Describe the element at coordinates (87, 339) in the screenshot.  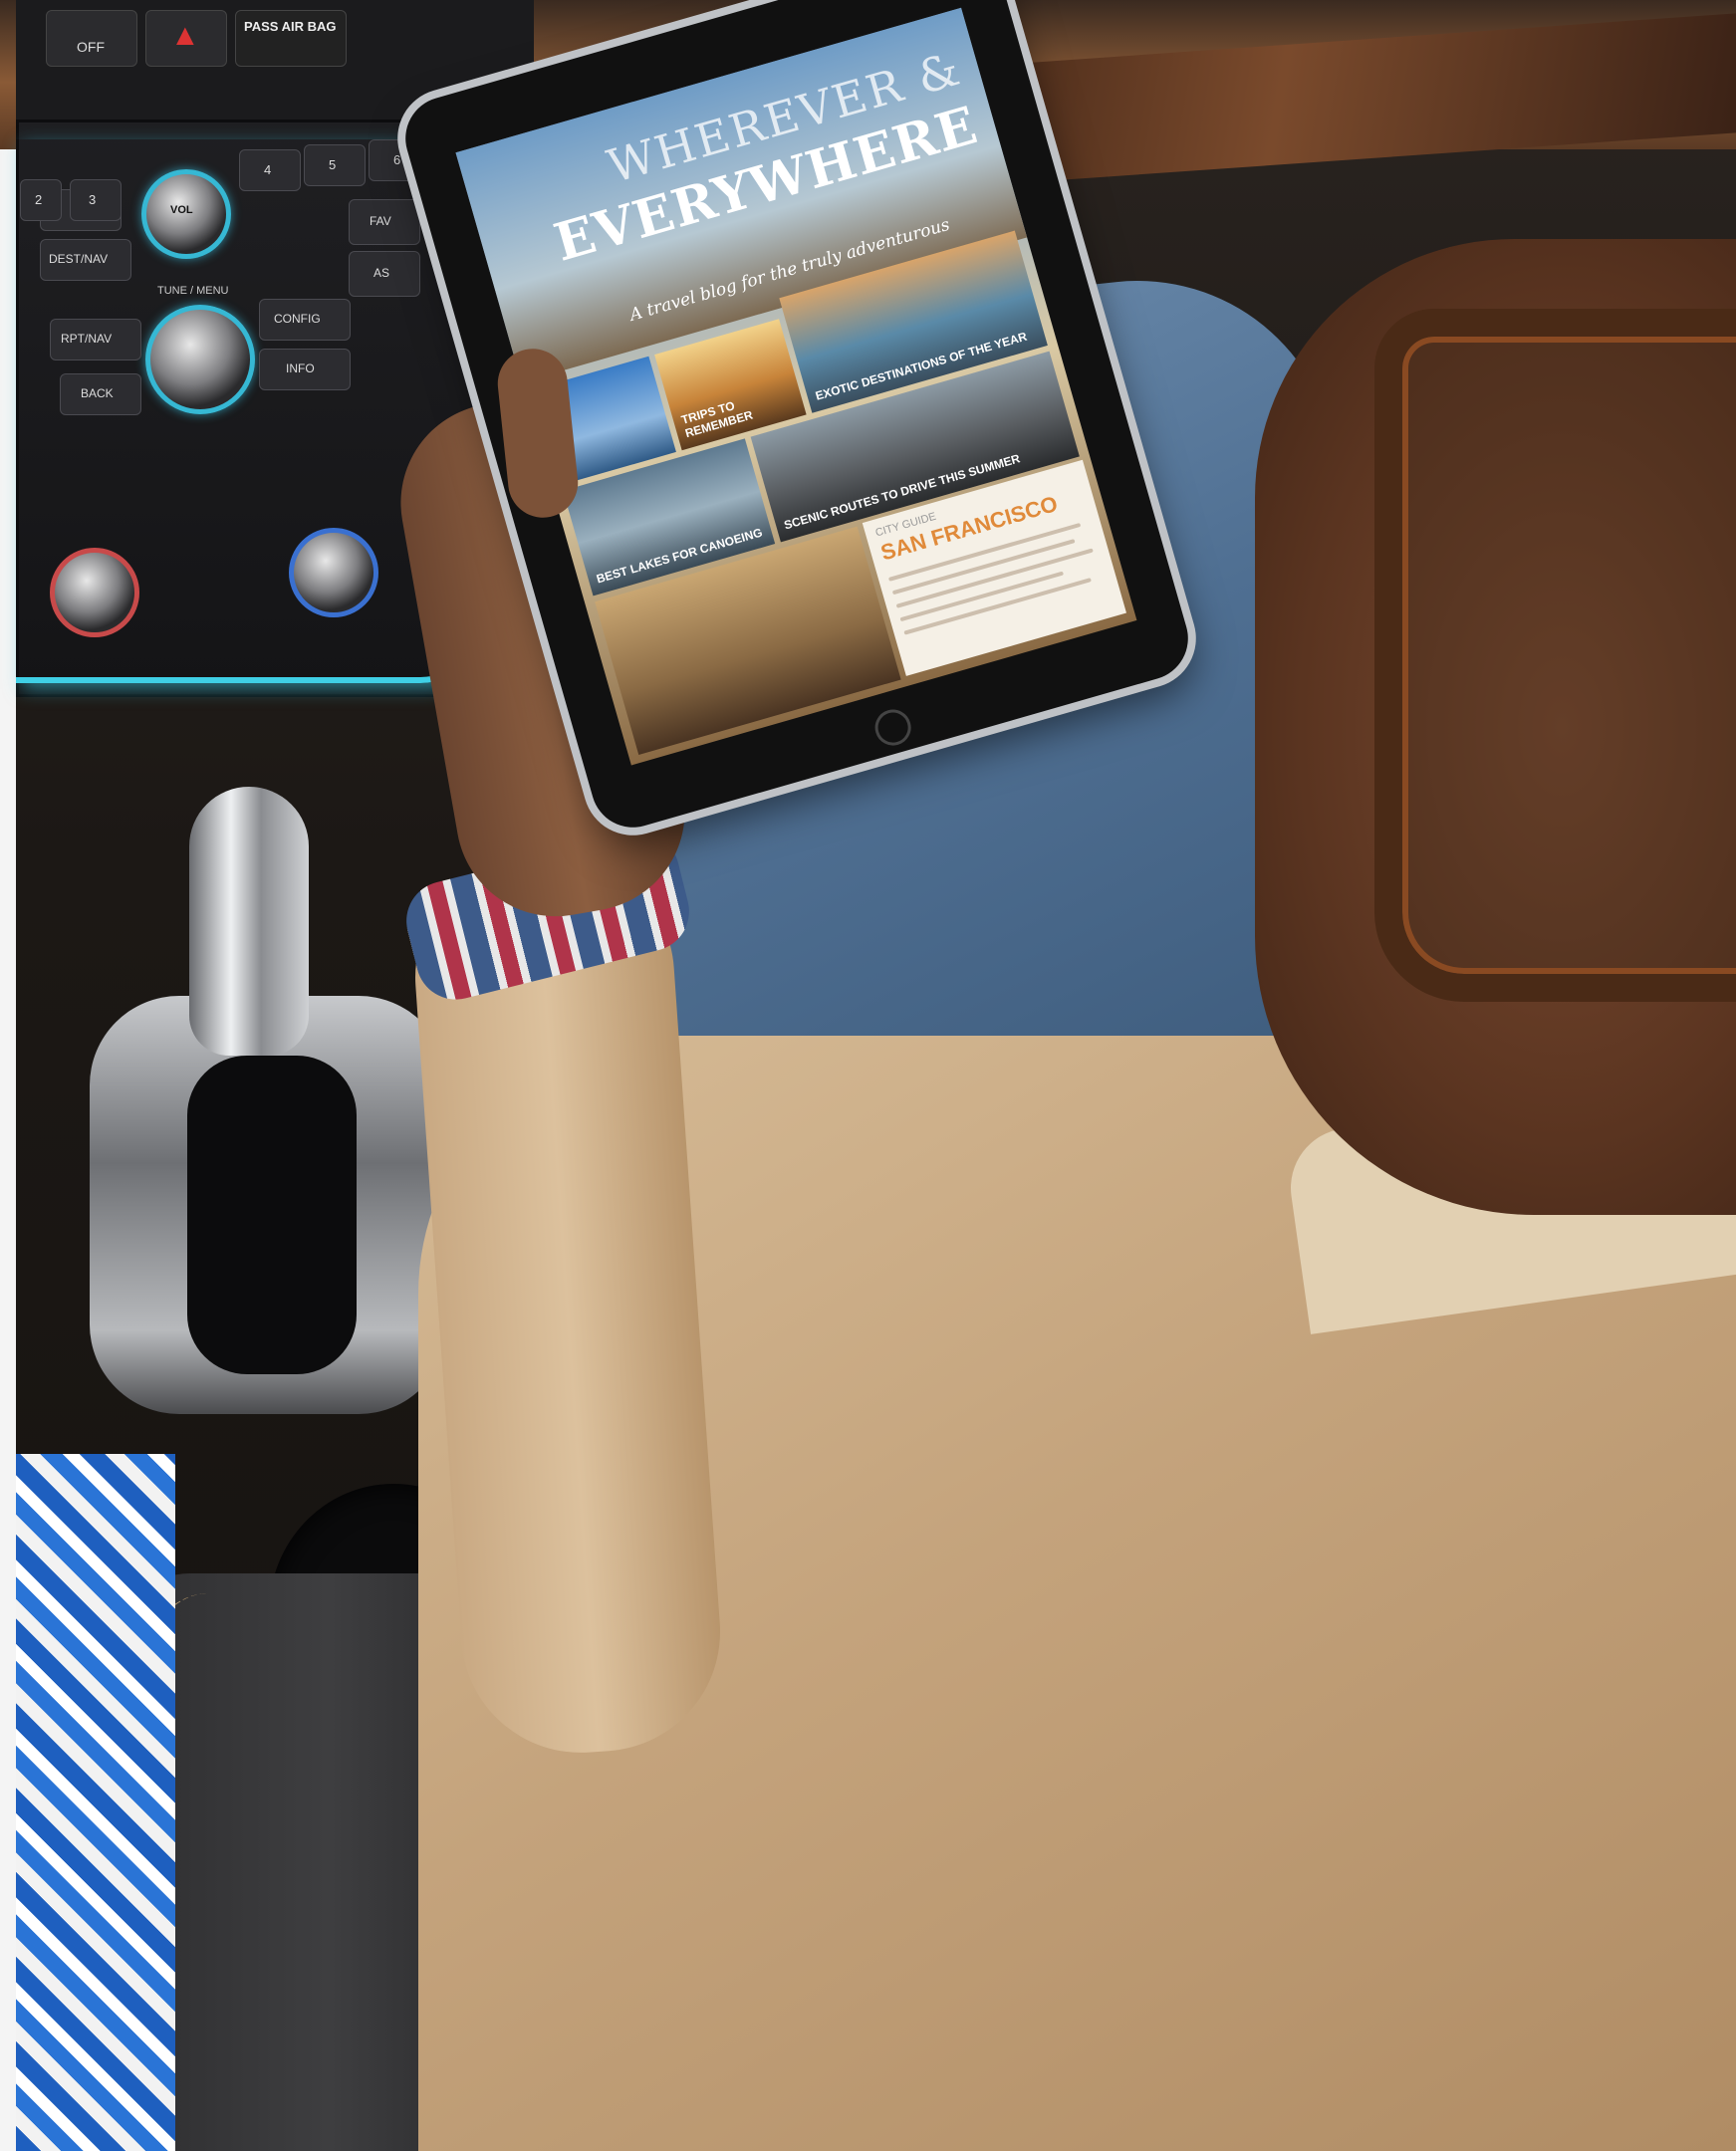
I see `rpt-nav-text: RPT/NAV` at that location.